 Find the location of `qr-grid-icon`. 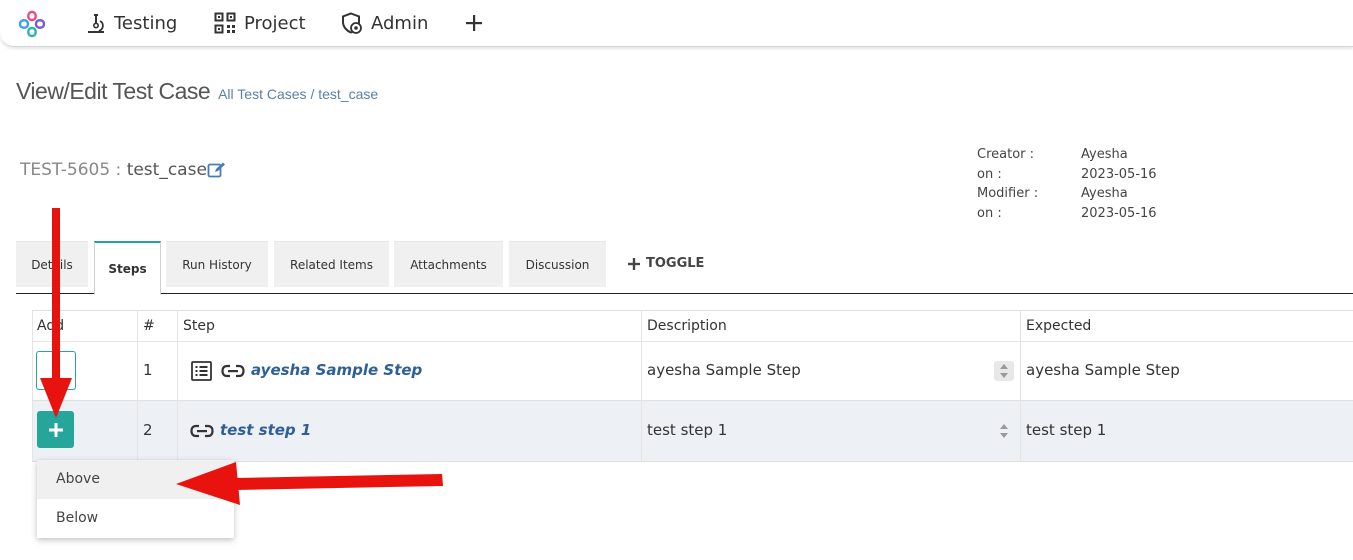

qr-grid-icon is located at coordinates (225, 23).